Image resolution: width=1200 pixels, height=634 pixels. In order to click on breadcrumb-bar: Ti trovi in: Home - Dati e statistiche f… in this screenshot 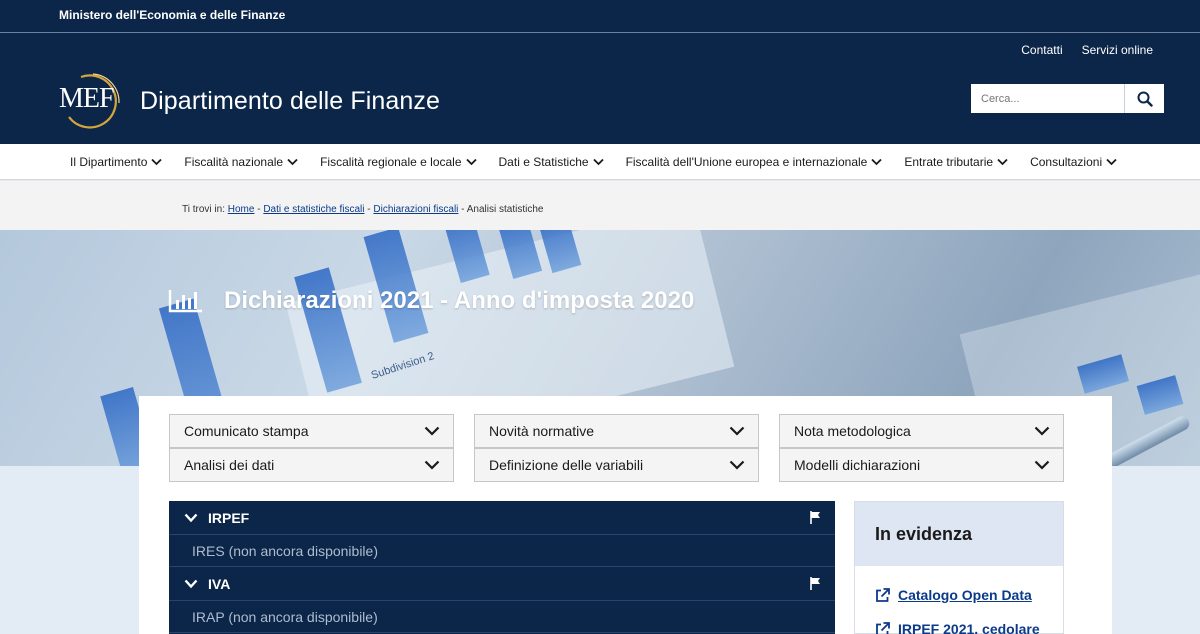, I will do `click(600, 205)`.